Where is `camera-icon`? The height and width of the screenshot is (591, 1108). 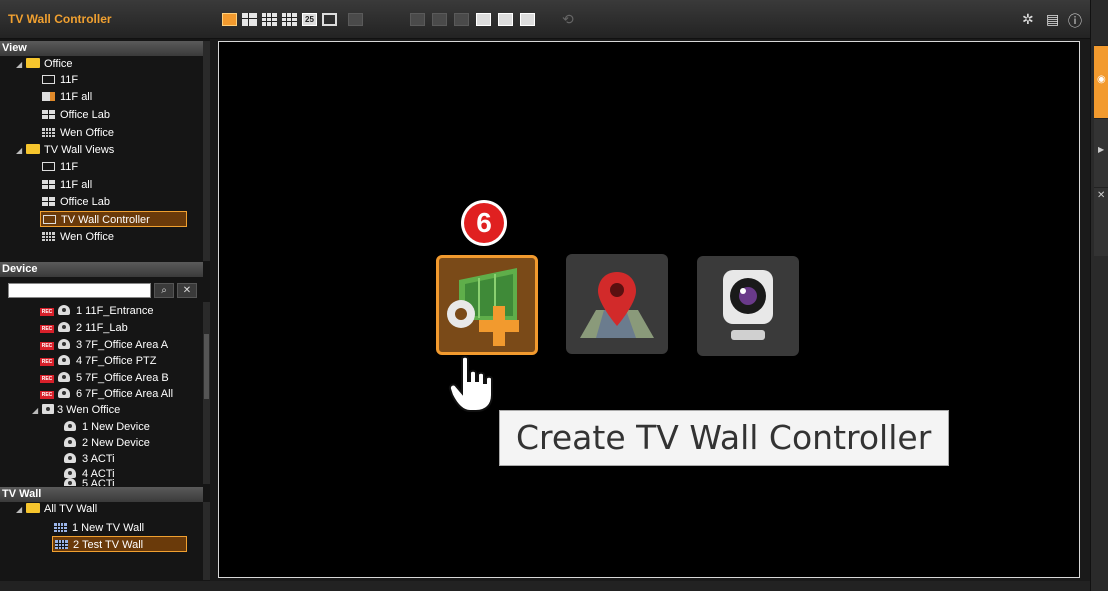 camera-icon is located at coordinates (748, 305).